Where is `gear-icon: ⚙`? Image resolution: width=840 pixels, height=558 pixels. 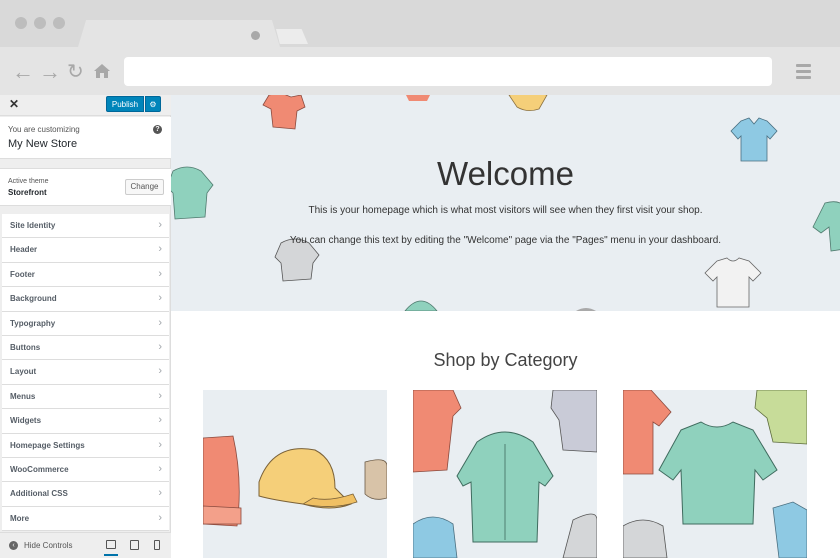 gear-icon: ⚙ is located at coordinates (153, 104).